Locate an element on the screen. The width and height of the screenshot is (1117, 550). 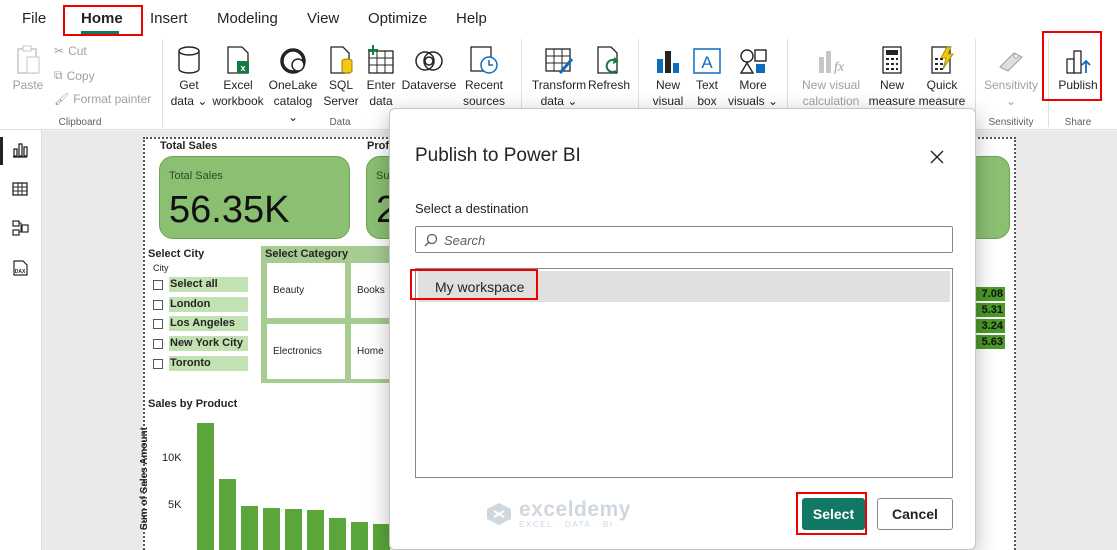
refresh-button: Refresh is located at coordinates (609, 67).